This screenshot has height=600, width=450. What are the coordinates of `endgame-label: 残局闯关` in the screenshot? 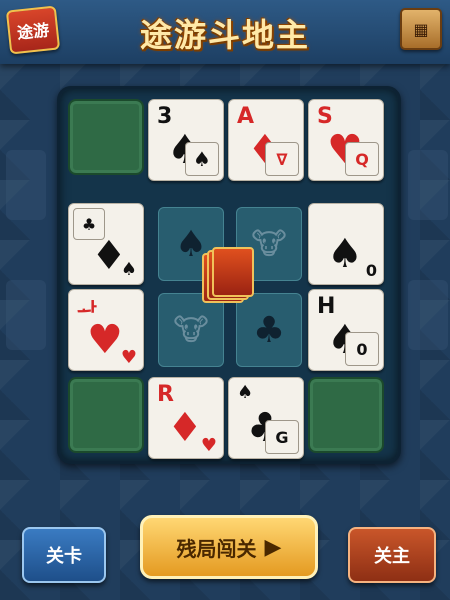 It's located at (216, 548).